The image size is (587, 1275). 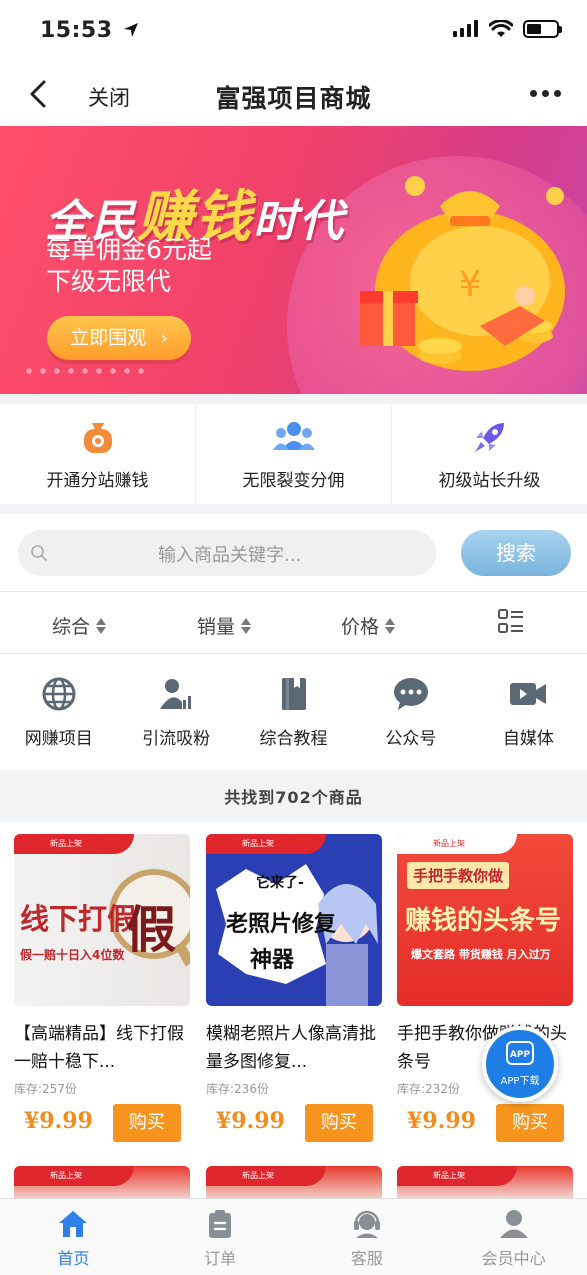 What do you see at coordinates (130, 30) in the screenshot?
I see `location-arrow-icon` at bounding box center [130, 30].